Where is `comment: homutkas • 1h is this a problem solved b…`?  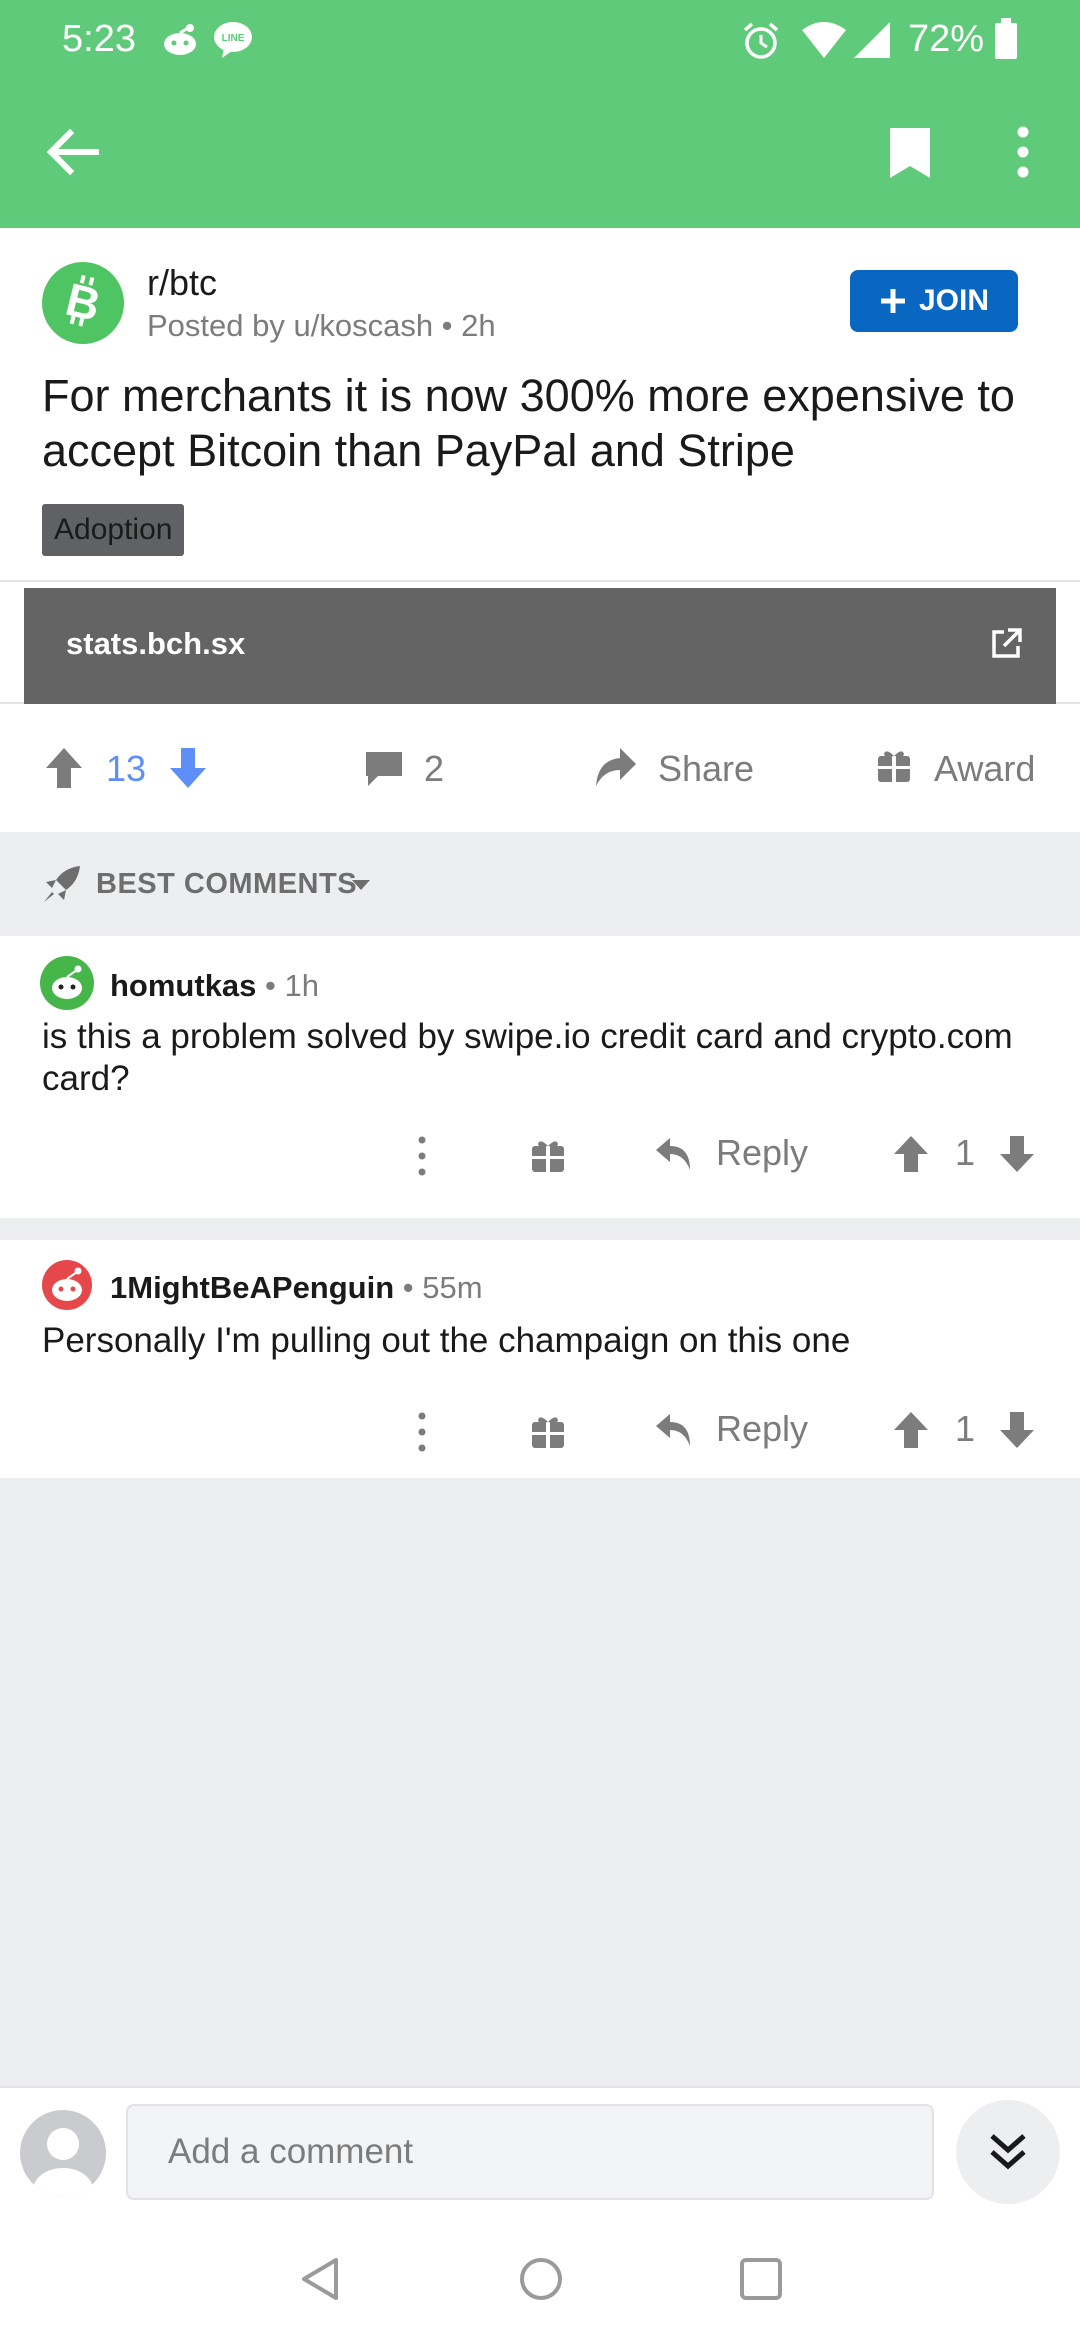
comment: homutkas • 1h is this a problem solved b… is located at coordinates (540, 1077).